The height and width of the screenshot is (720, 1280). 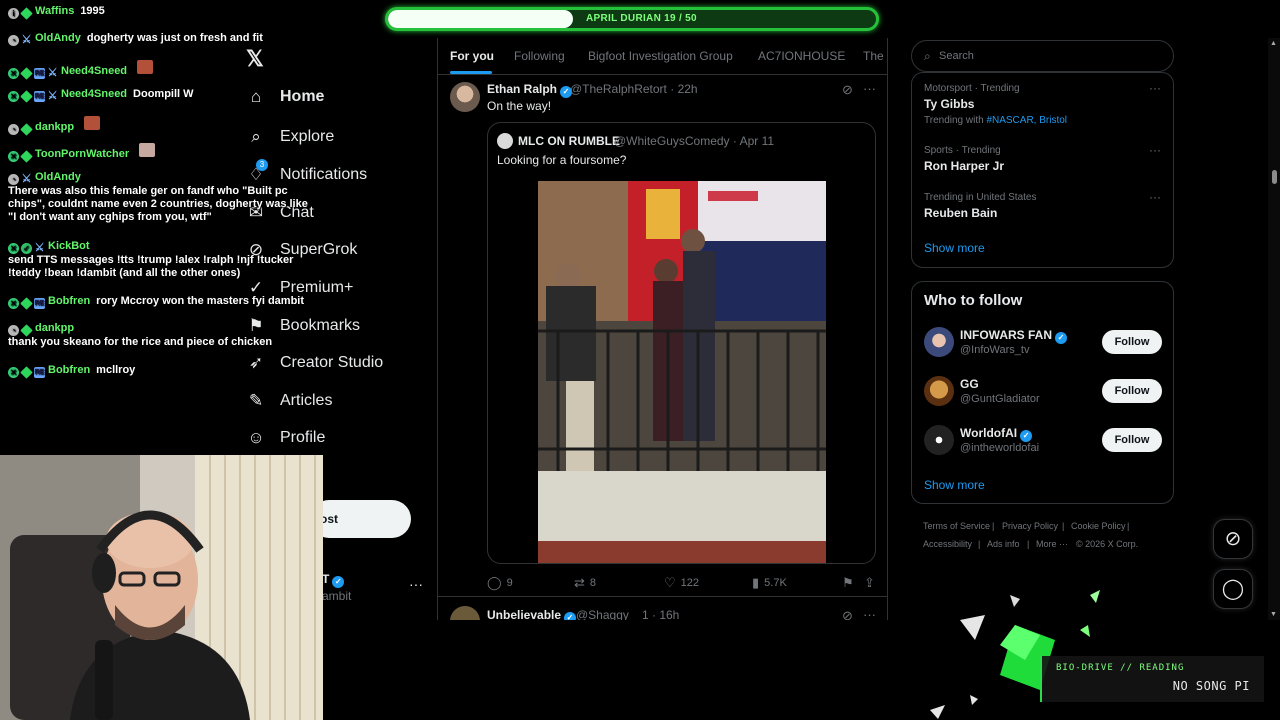 I want to click on tab-following: Following, so click(x=539, y=56).